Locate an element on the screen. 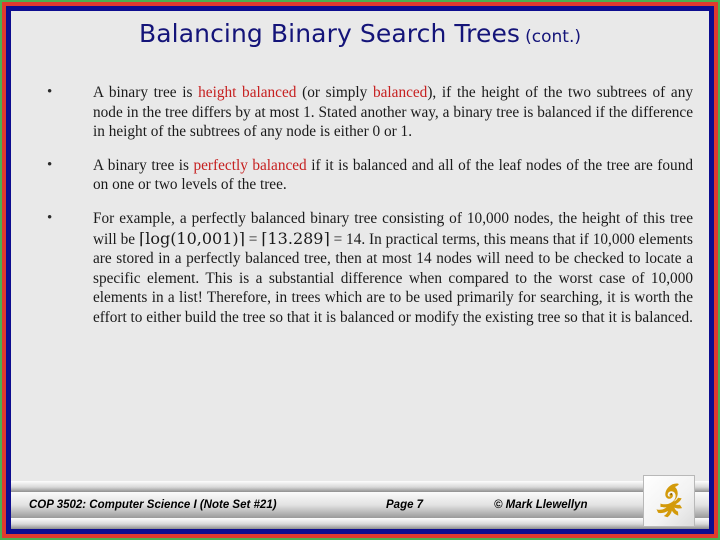 The width and height of the screenshot is (720, 540). page-title: Balancing Binary Search Trees (cont.) is located at coordinates (360, 33).